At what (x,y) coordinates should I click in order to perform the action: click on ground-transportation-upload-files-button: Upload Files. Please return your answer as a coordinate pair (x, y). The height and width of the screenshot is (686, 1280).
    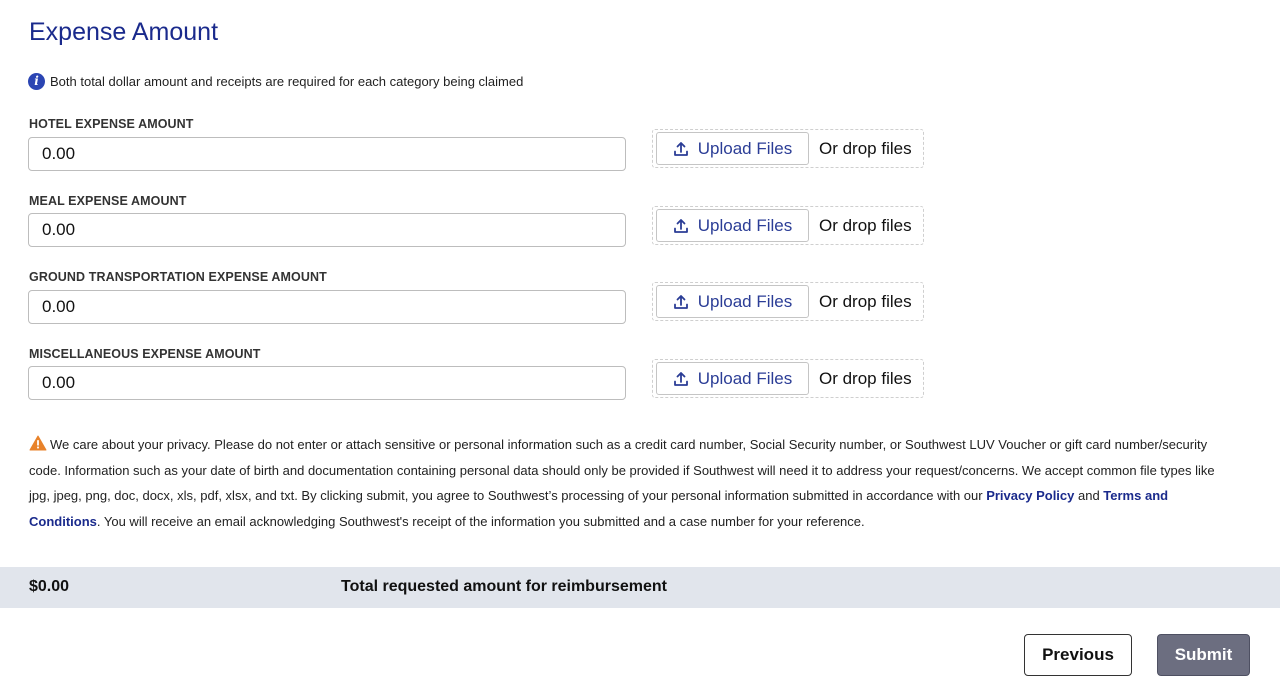
    Looking at the image, I should click on (732, 301).